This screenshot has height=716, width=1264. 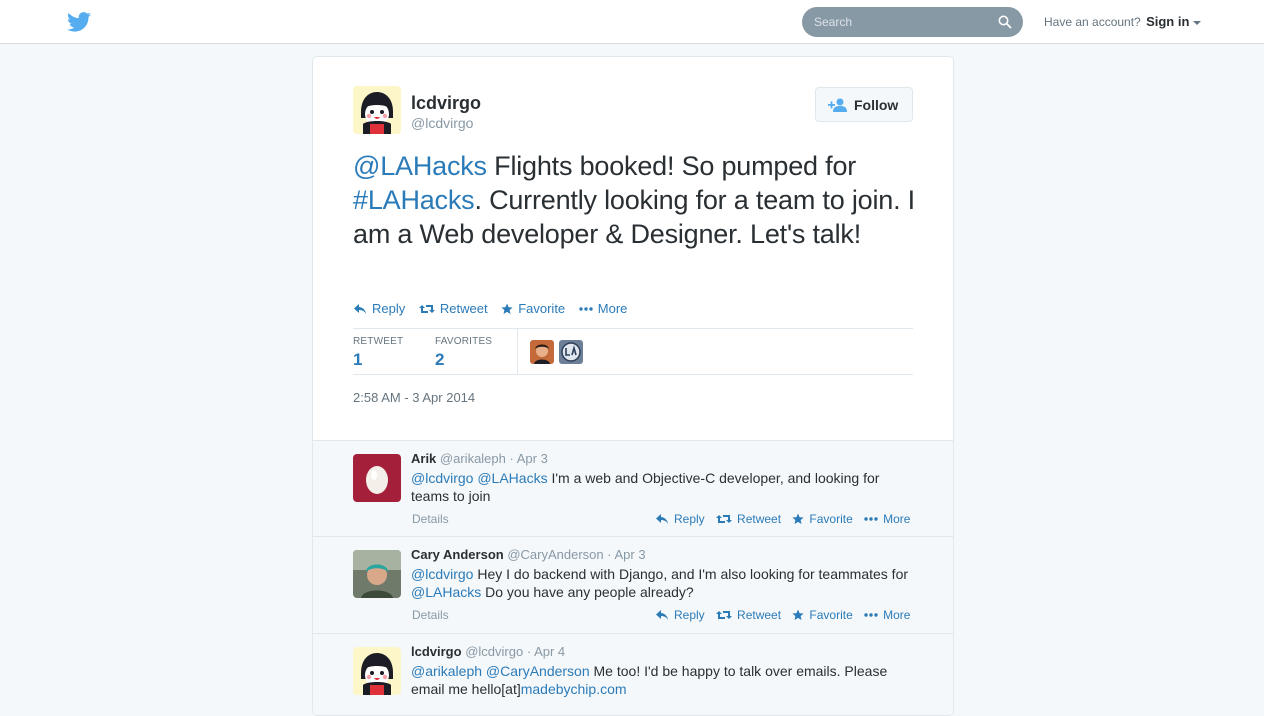 I want to click on search-input, so click(x=903, y=22).